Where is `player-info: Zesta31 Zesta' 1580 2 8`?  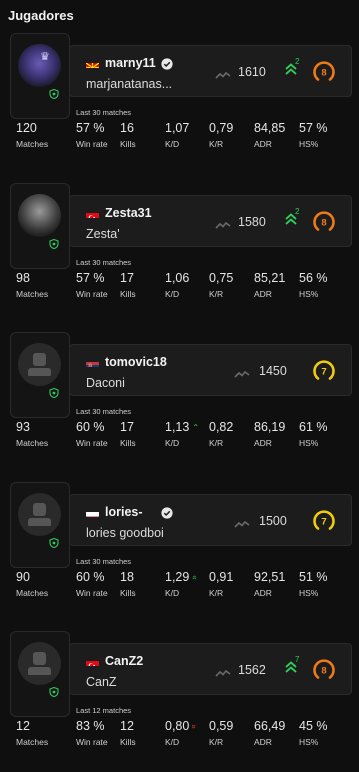
player-info: Zesta31 Zesta' 1580 2 8 is located at coordinates (210, 221).